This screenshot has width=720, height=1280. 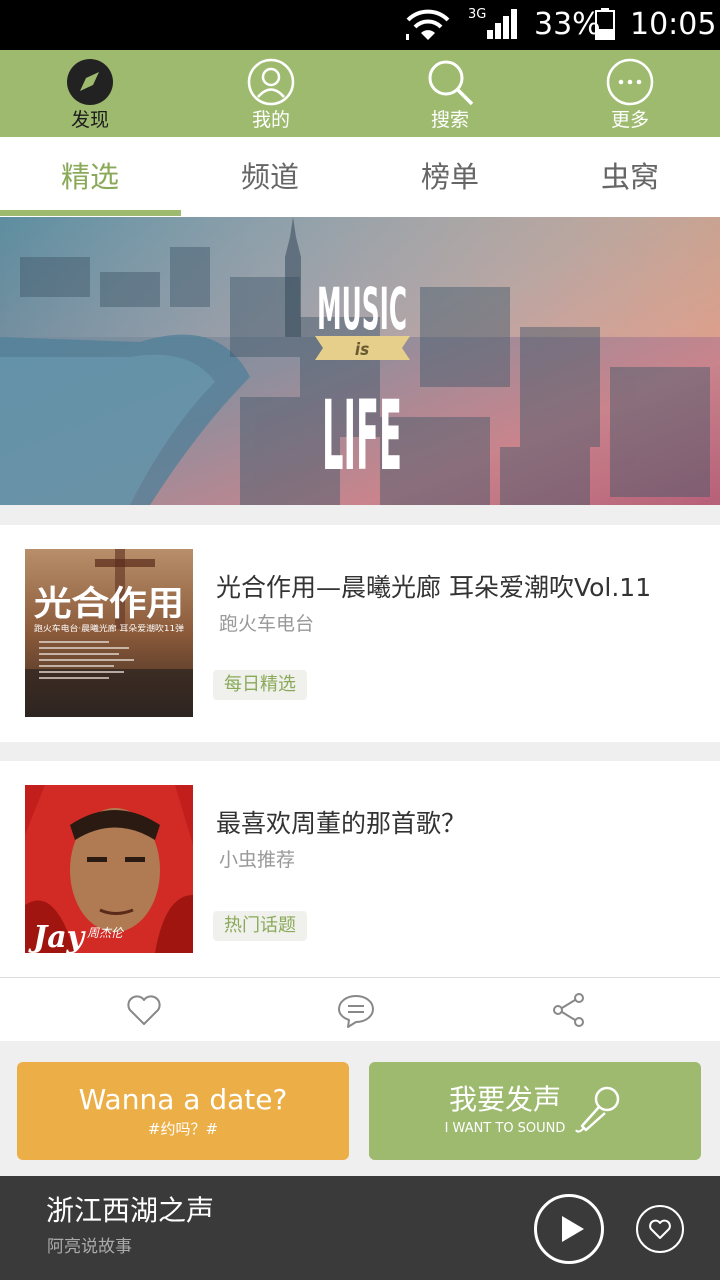 What do you see at coordinates (360, 1228) in the screenshot?
I see `now-playing-bar: 浙江西湖之声 阿亮说故事` at bounding box center [360, 1228].